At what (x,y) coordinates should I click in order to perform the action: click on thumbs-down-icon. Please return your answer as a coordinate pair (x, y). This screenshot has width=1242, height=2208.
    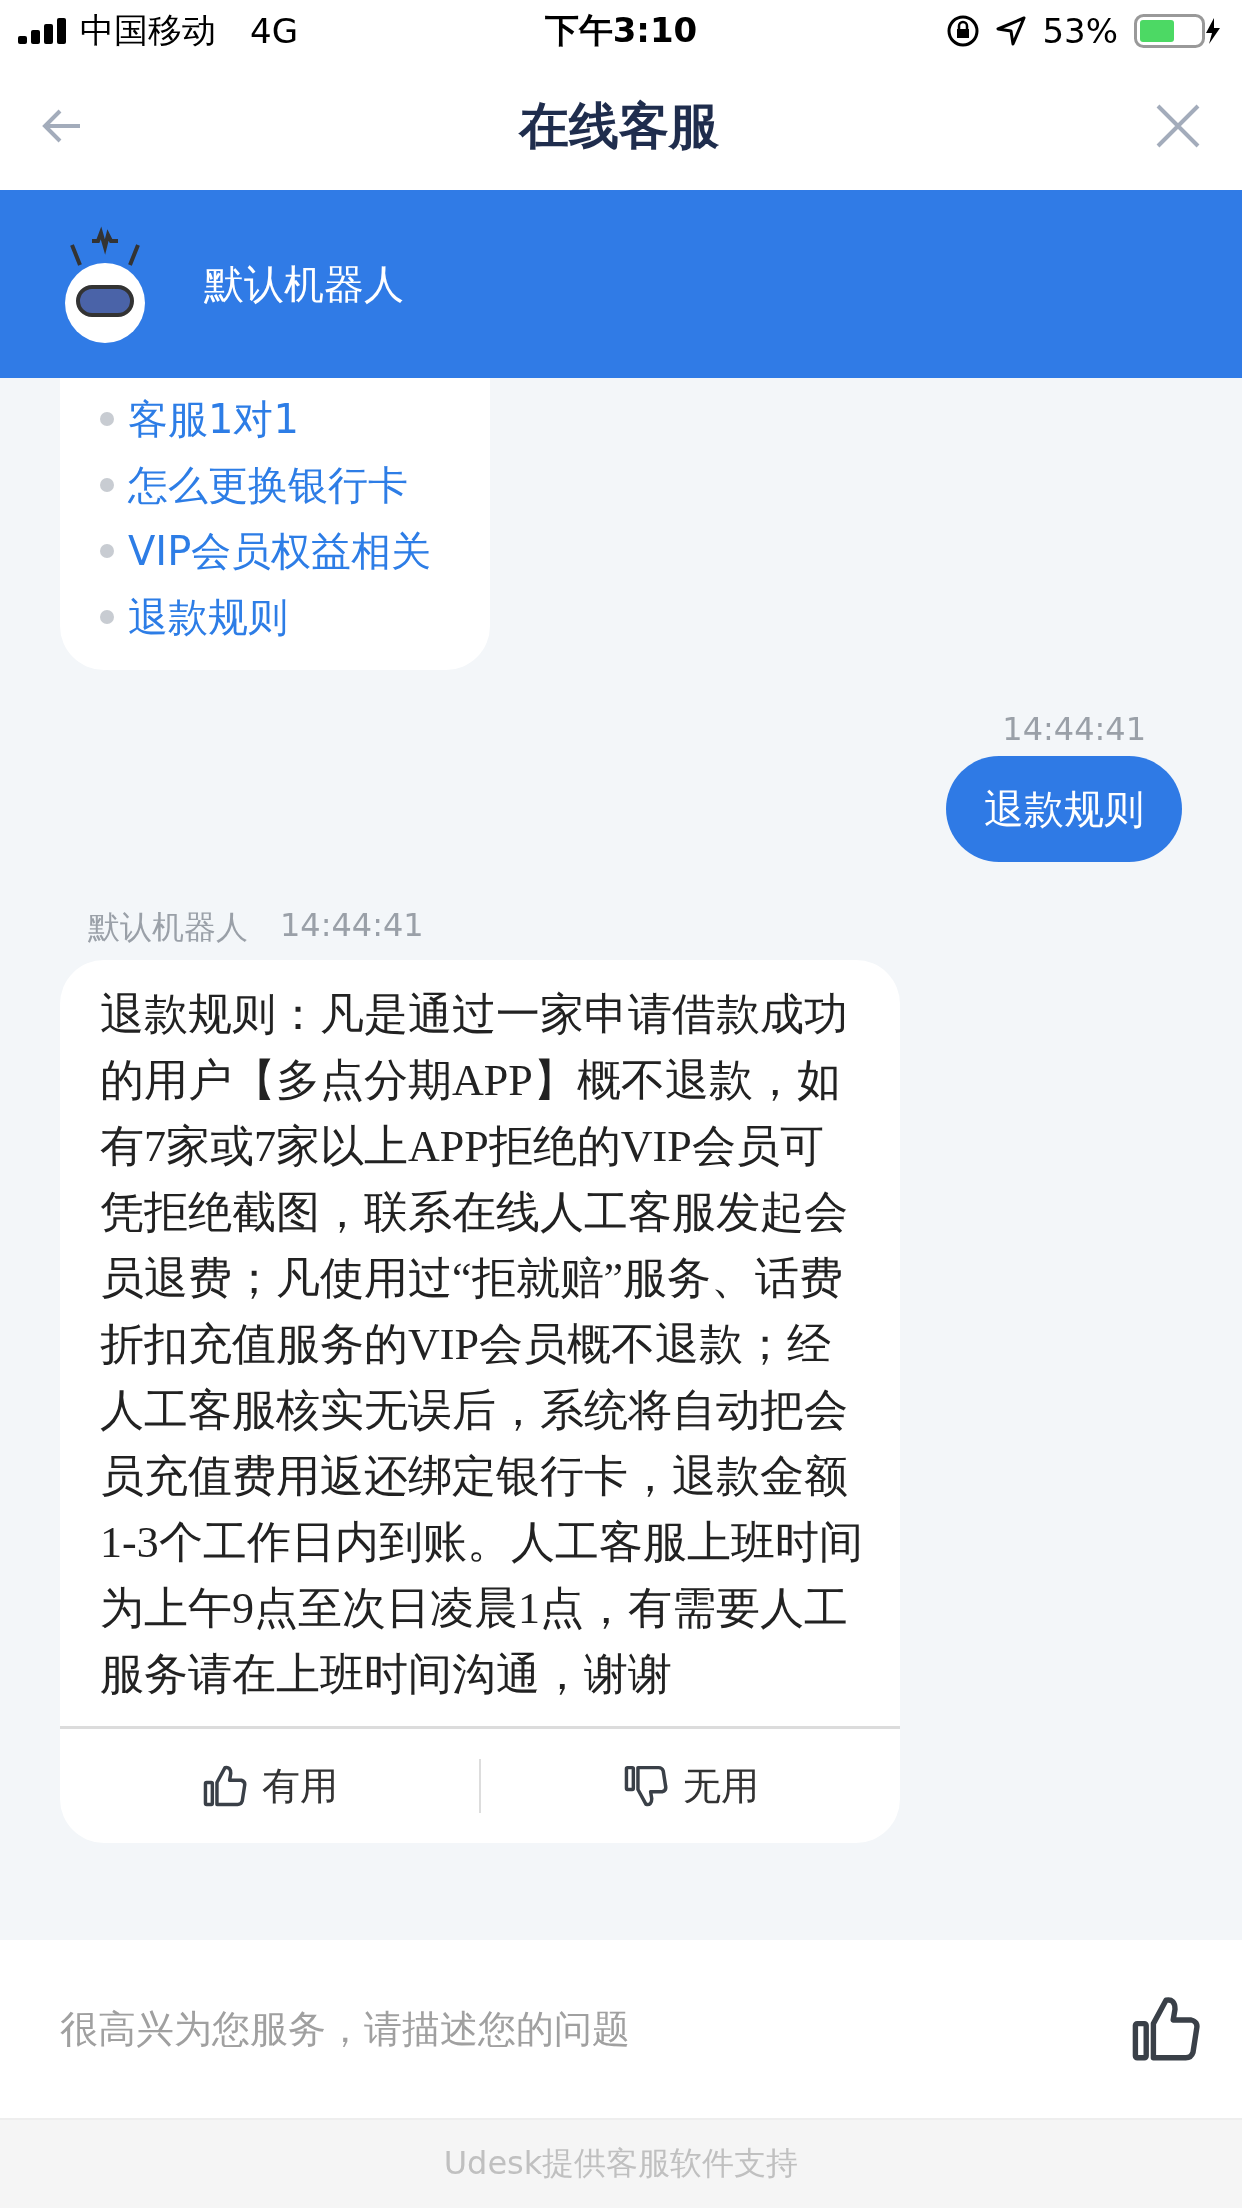
    Looking at the image, I should click on (645, 1786).